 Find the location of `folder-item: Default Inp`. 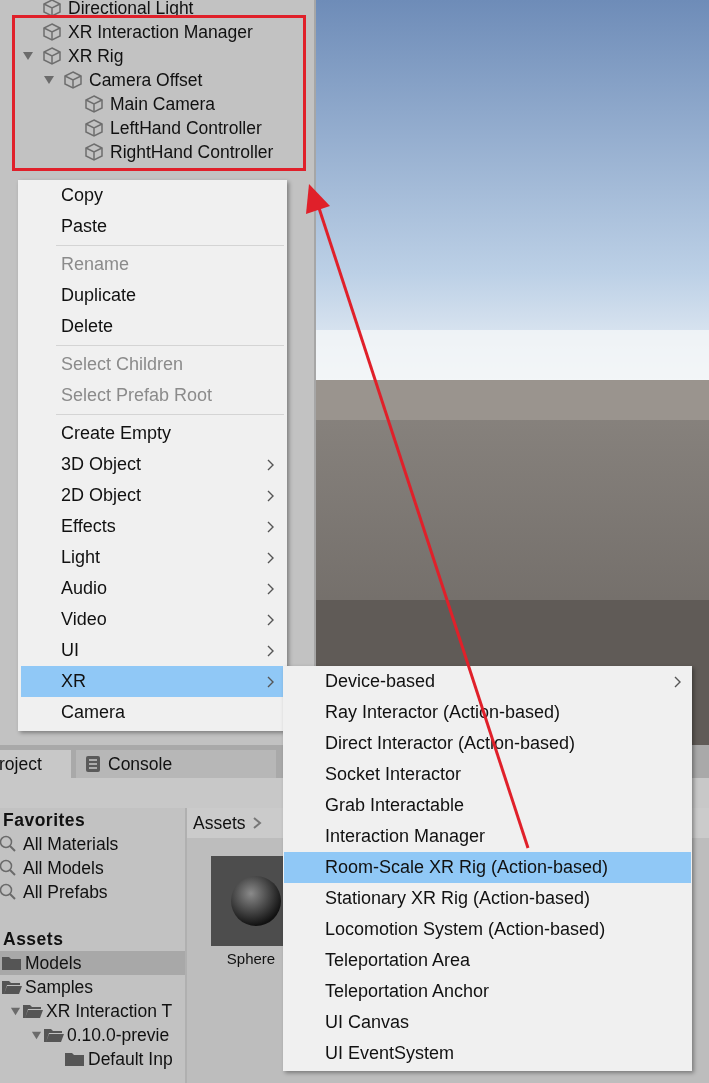

folder-item: Default Inp is located at coordinates (130, 1059).